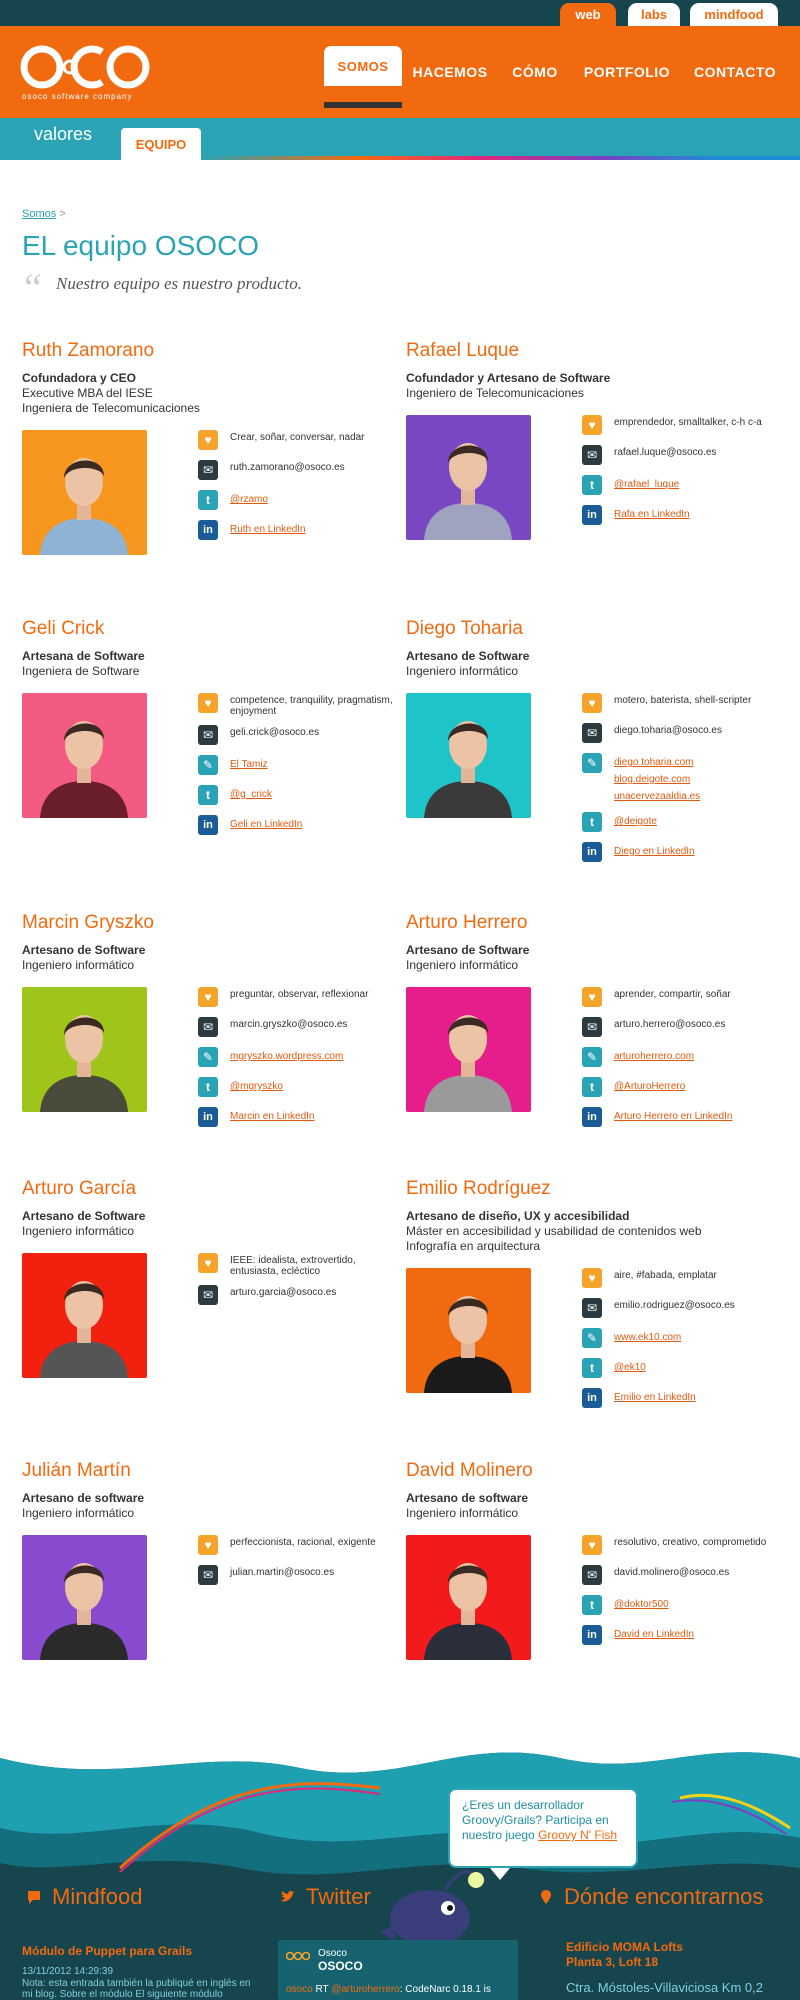  Describe the element at coordinates (462, 1513) in the screenshot. I see `member-credential: Ingeniero informático` at that location.